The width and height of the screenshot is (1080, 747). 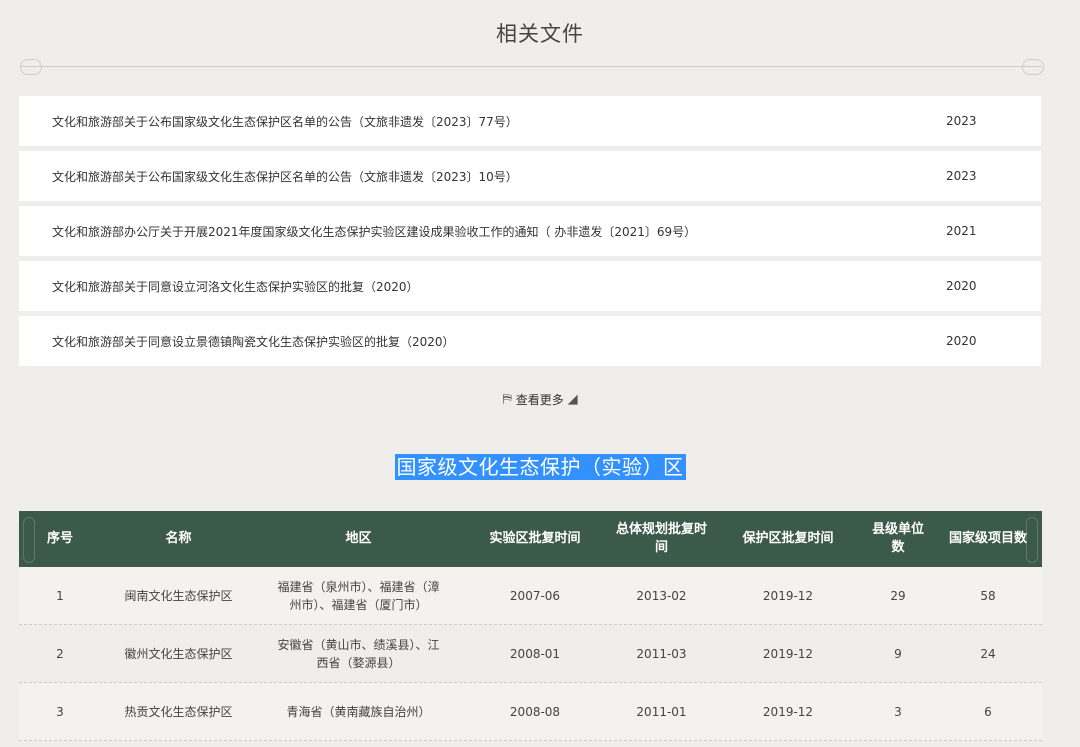 I want to click on cell-county-count: 3, so click(x=898, y=711).